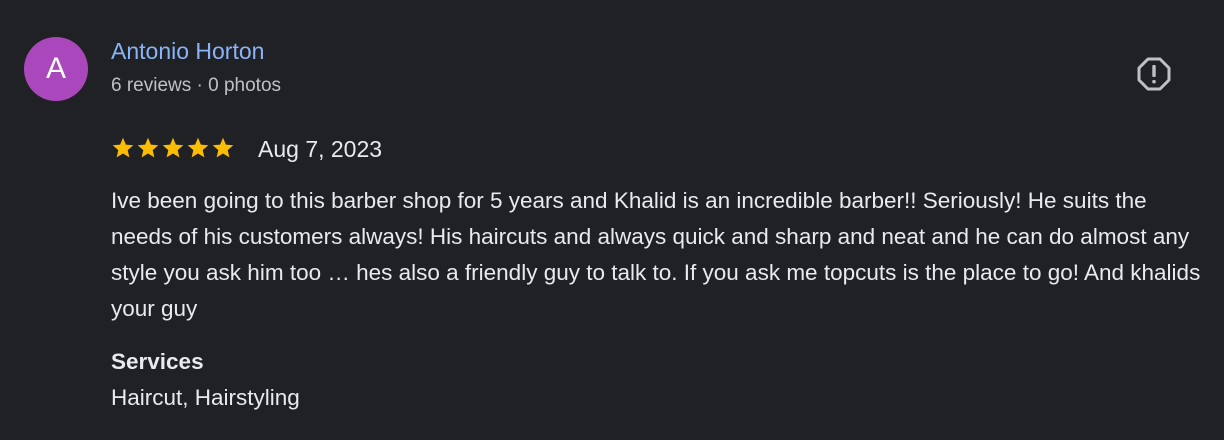  I want to click on services-value: Haircut, Hairstyling, so click(205, 397).